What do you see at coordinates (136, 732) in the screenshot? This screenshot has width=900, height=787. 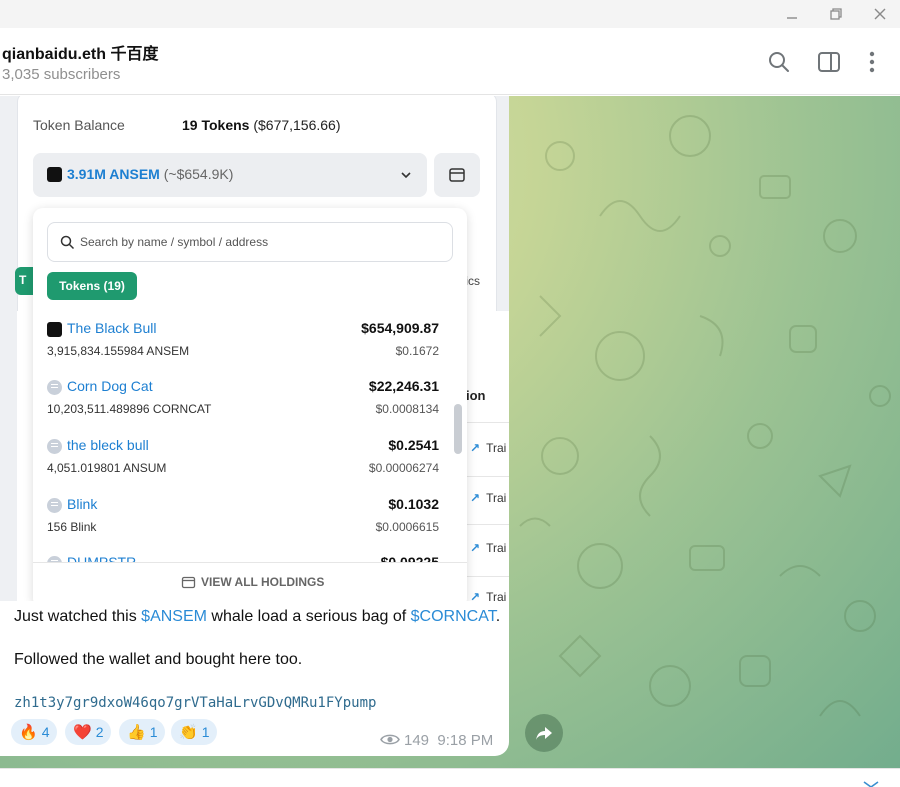 I see `thumbs-up-icon: 👍` at bounding box center [136, 732].